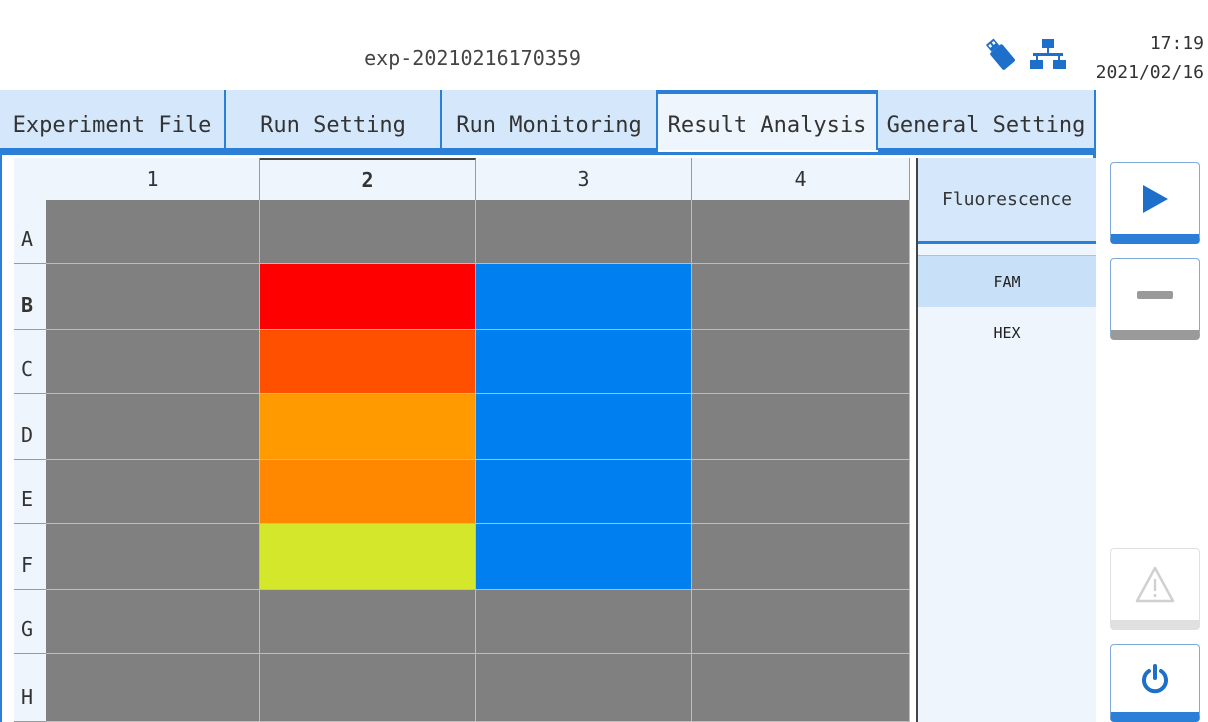  Describe the element at coordinates (472, 58) in the screenshot. I see `experiment-title: exp-20210216170359` at that location.